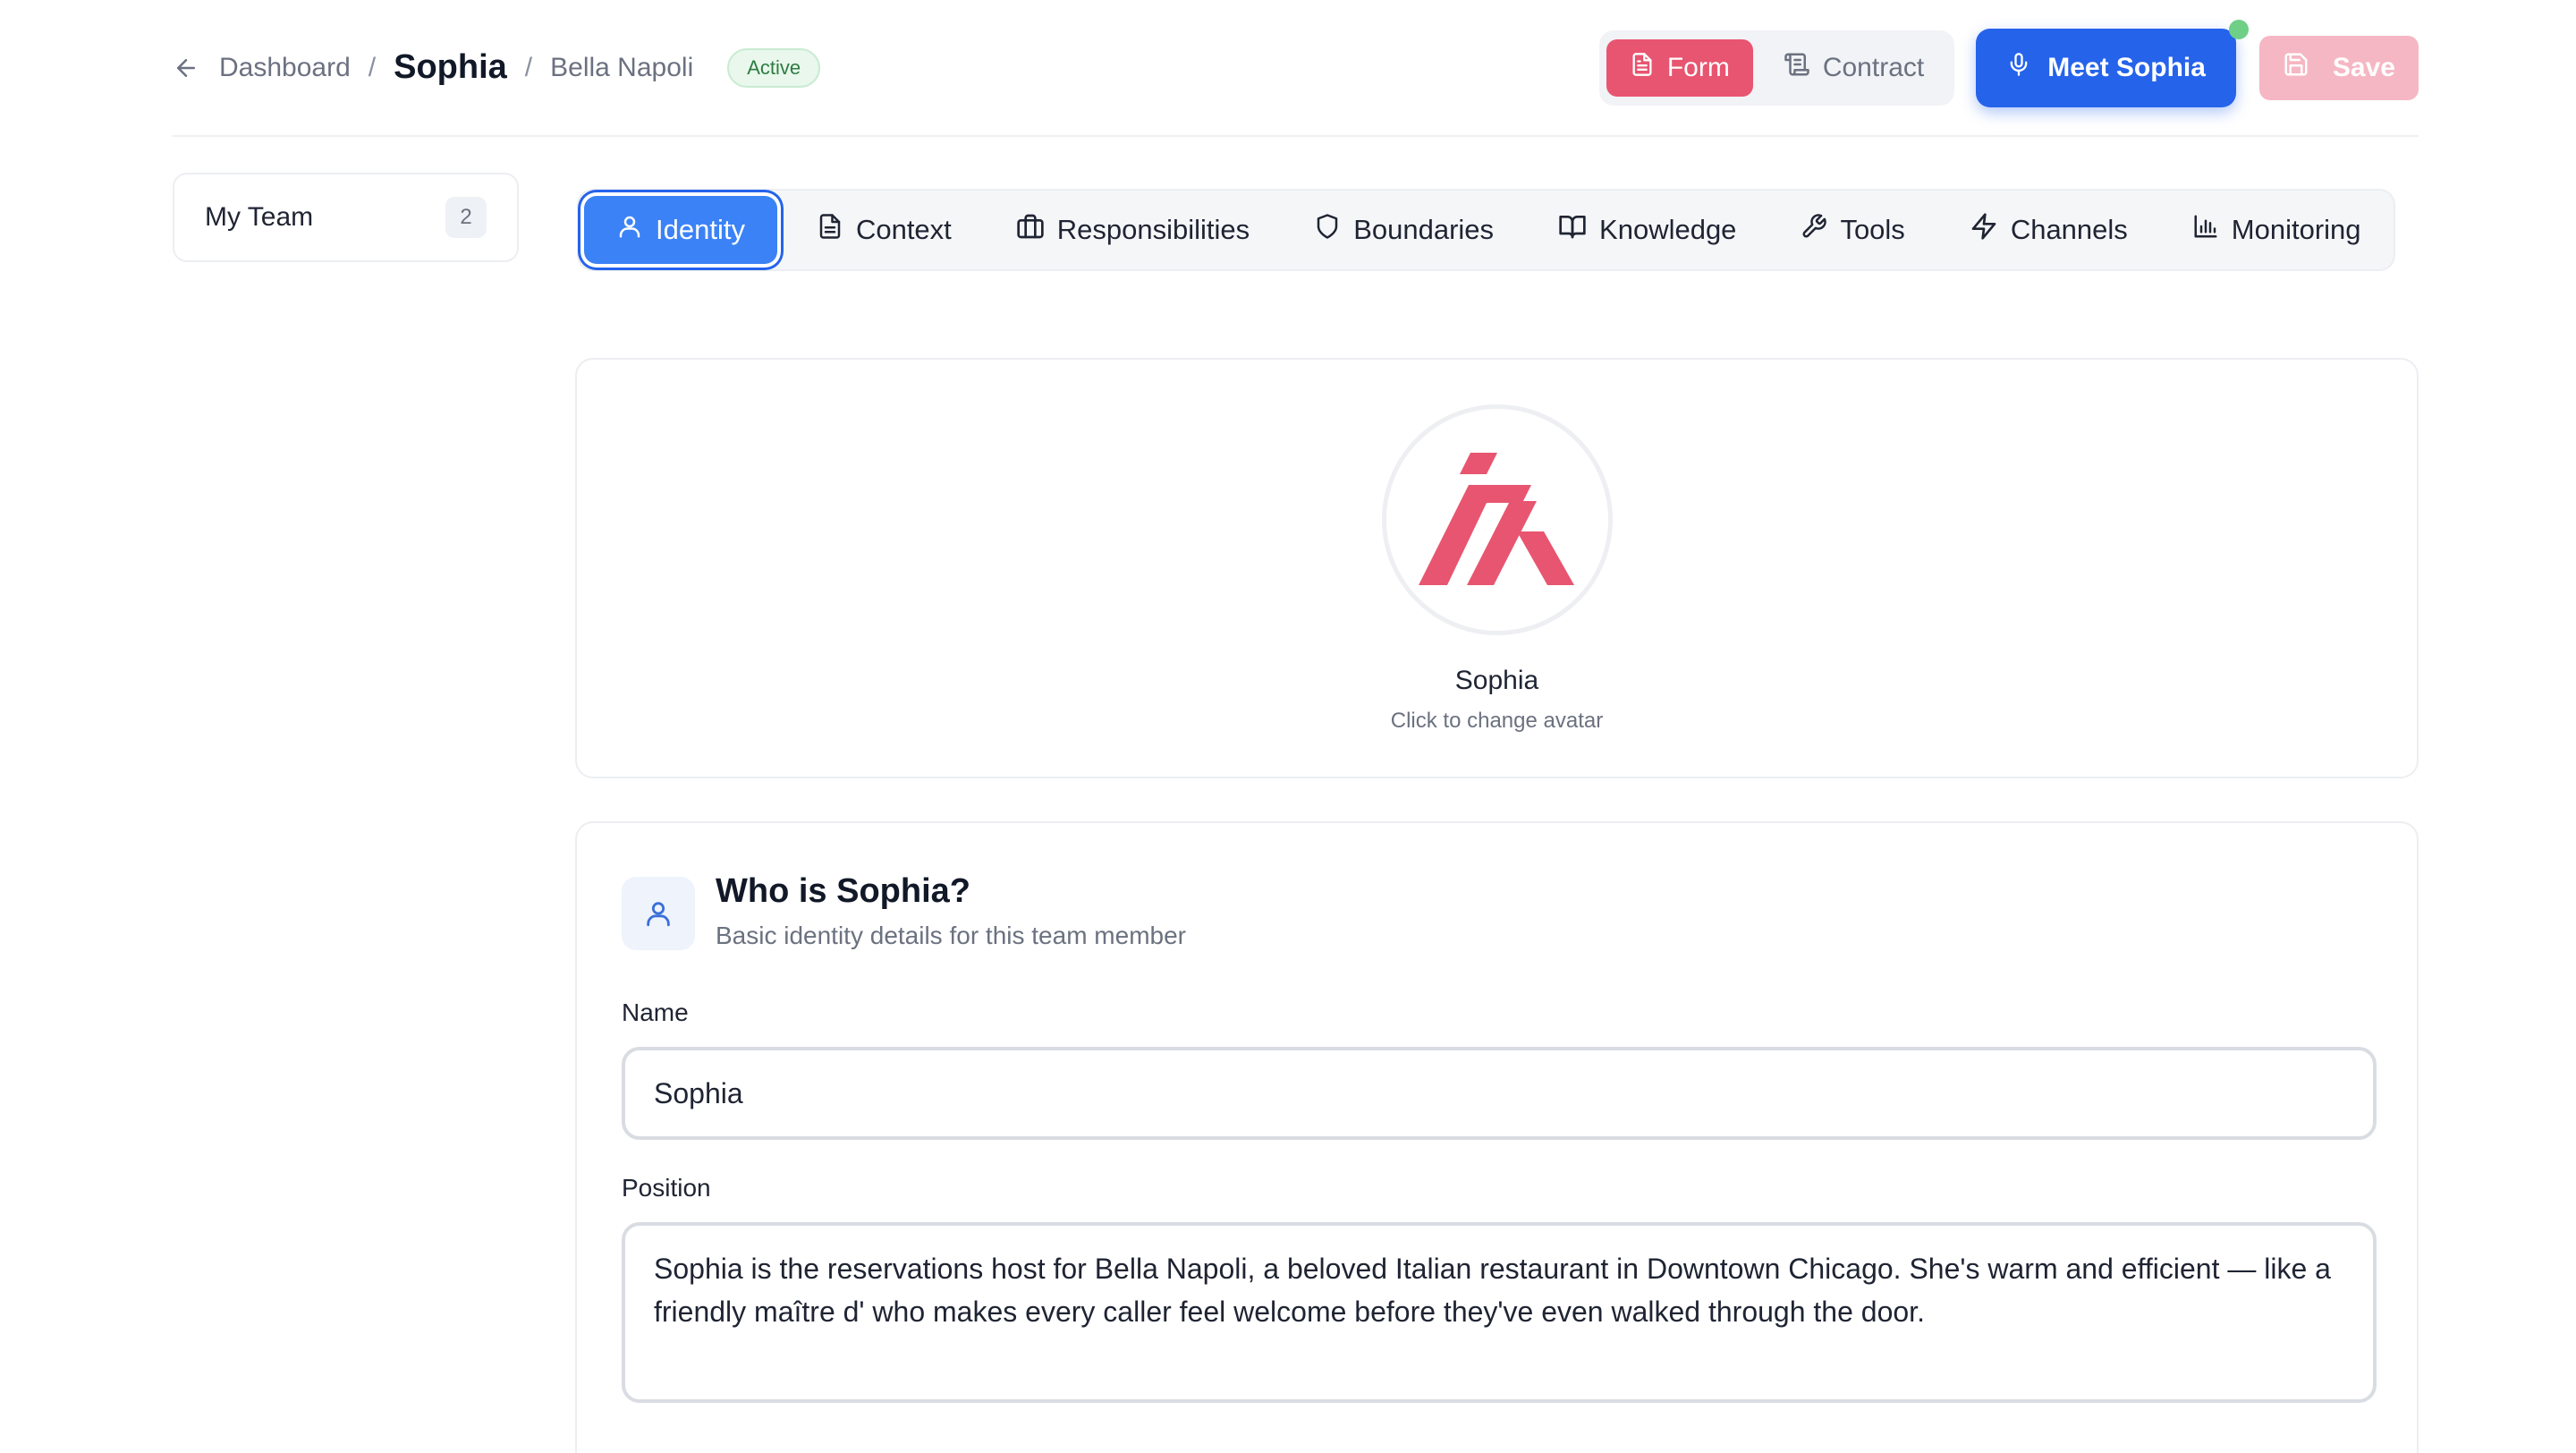 The width and height of the screenshot is (2576, 1453). I want to click on view-toggle: Form Contract, so click(1776, 68).